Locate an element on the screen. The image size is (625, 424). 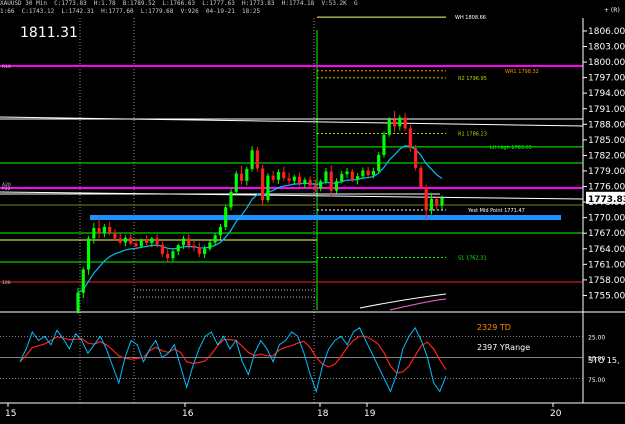
sto-k-line is located at coordinates (233, 360).